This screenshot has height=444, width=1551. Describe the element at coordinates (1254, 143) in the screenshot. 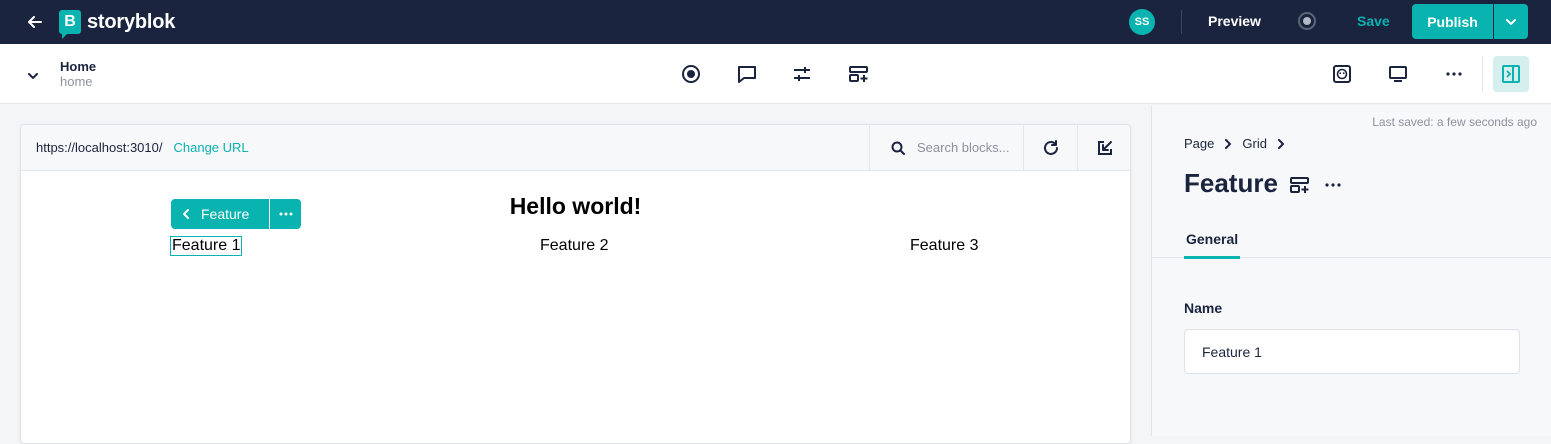

I see `breadcrumb-item-grid: Grid` at that location.